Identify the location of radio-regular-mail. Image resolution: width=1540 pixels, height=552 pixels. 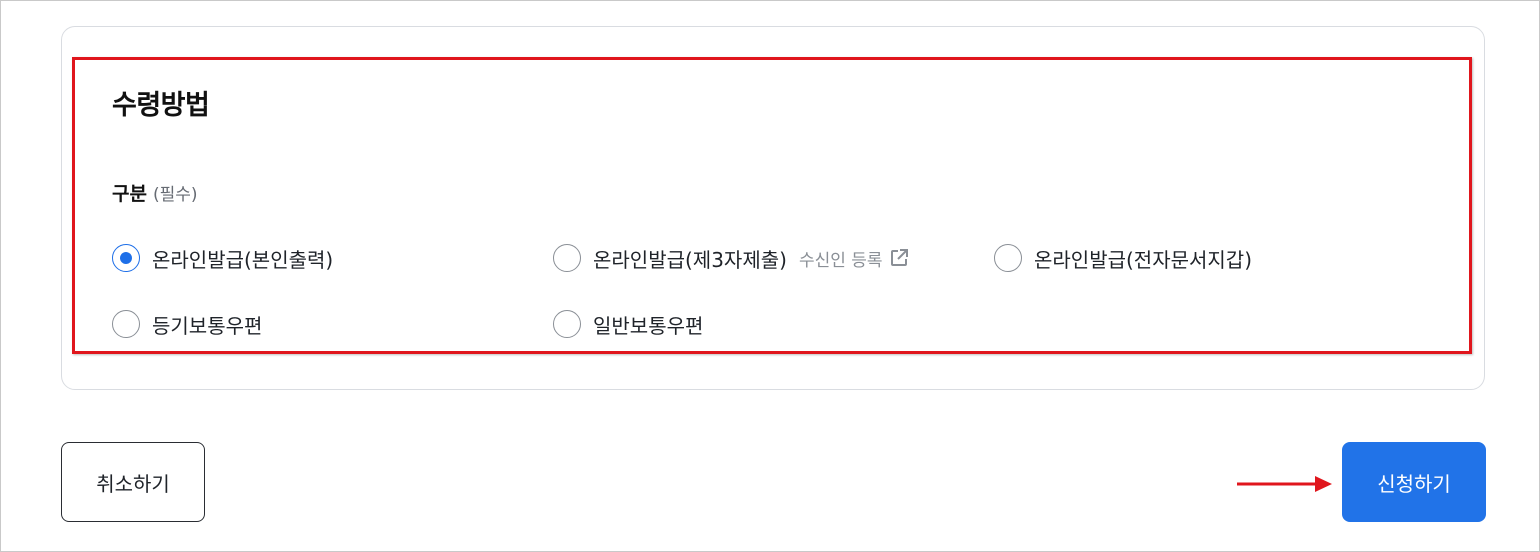
(567, 324).